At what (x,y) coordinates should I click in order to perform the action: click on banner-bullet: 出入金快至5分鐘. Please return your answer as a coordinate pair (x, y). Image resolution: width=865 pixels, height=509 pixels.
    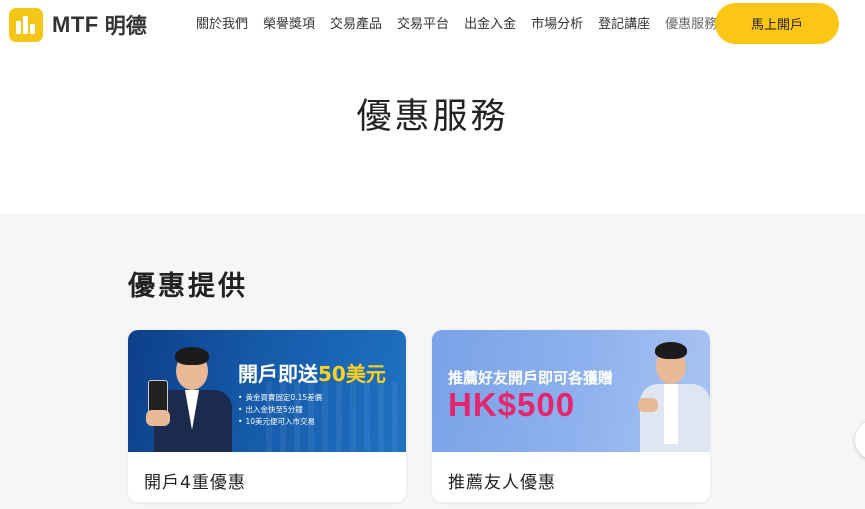
    Looking at the image, I should click on (280, 410).